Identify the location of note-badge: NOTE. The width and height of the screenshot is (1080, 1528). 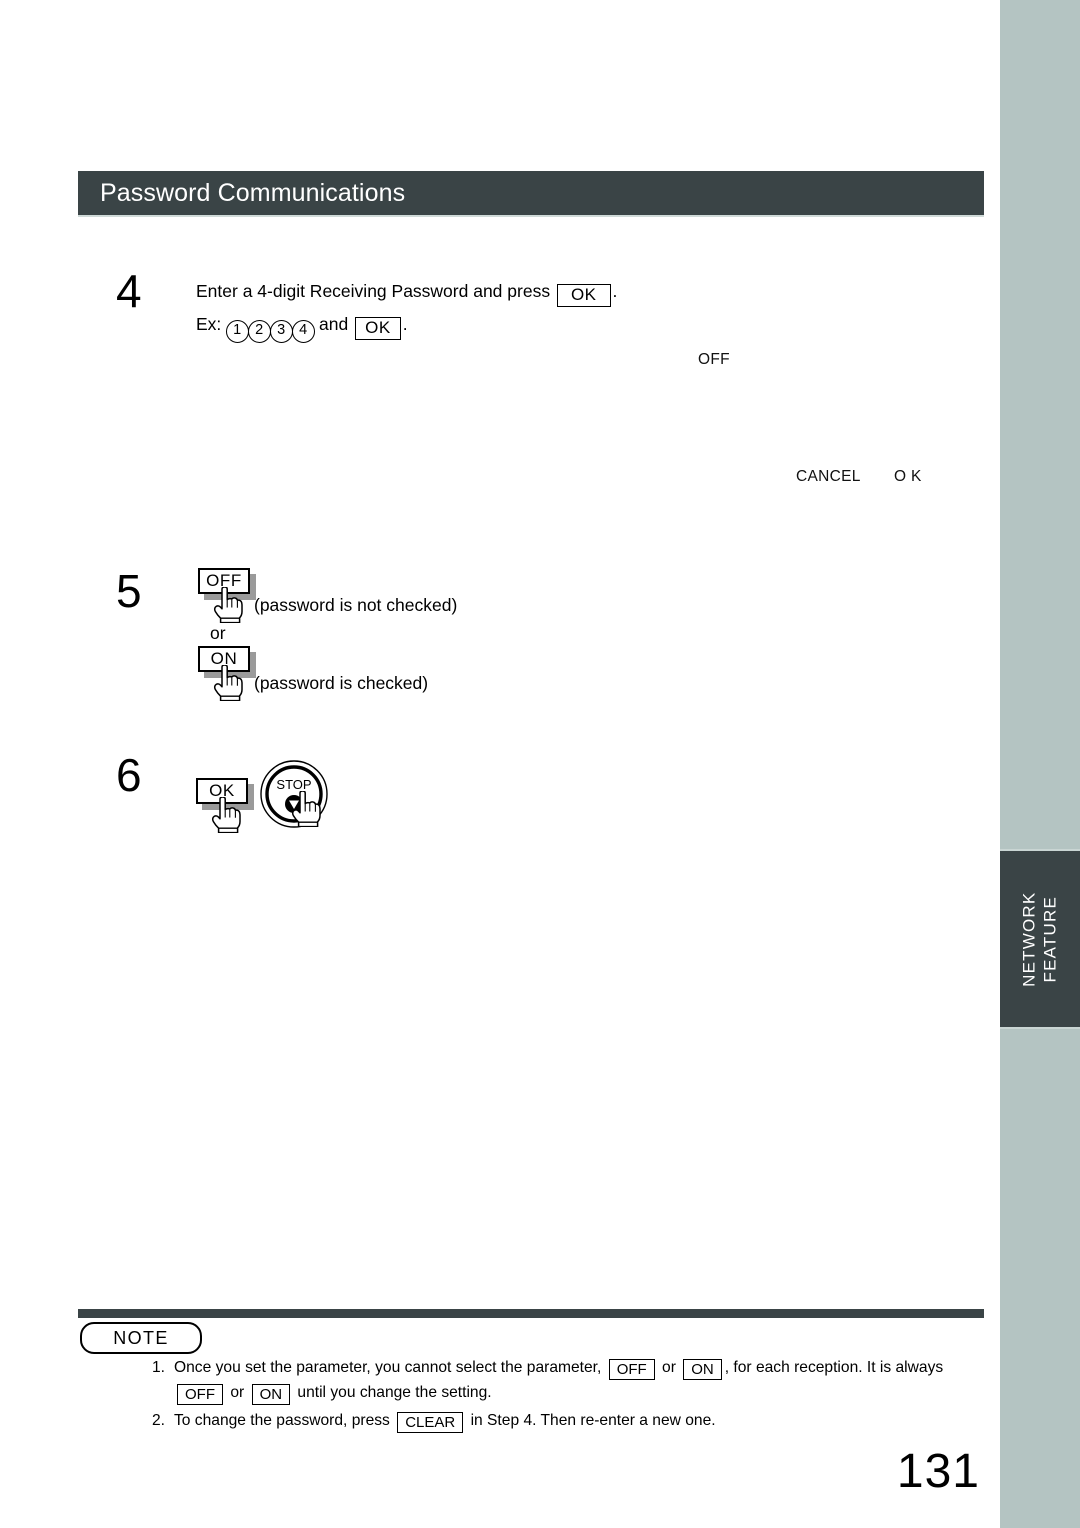
(141, 1338).